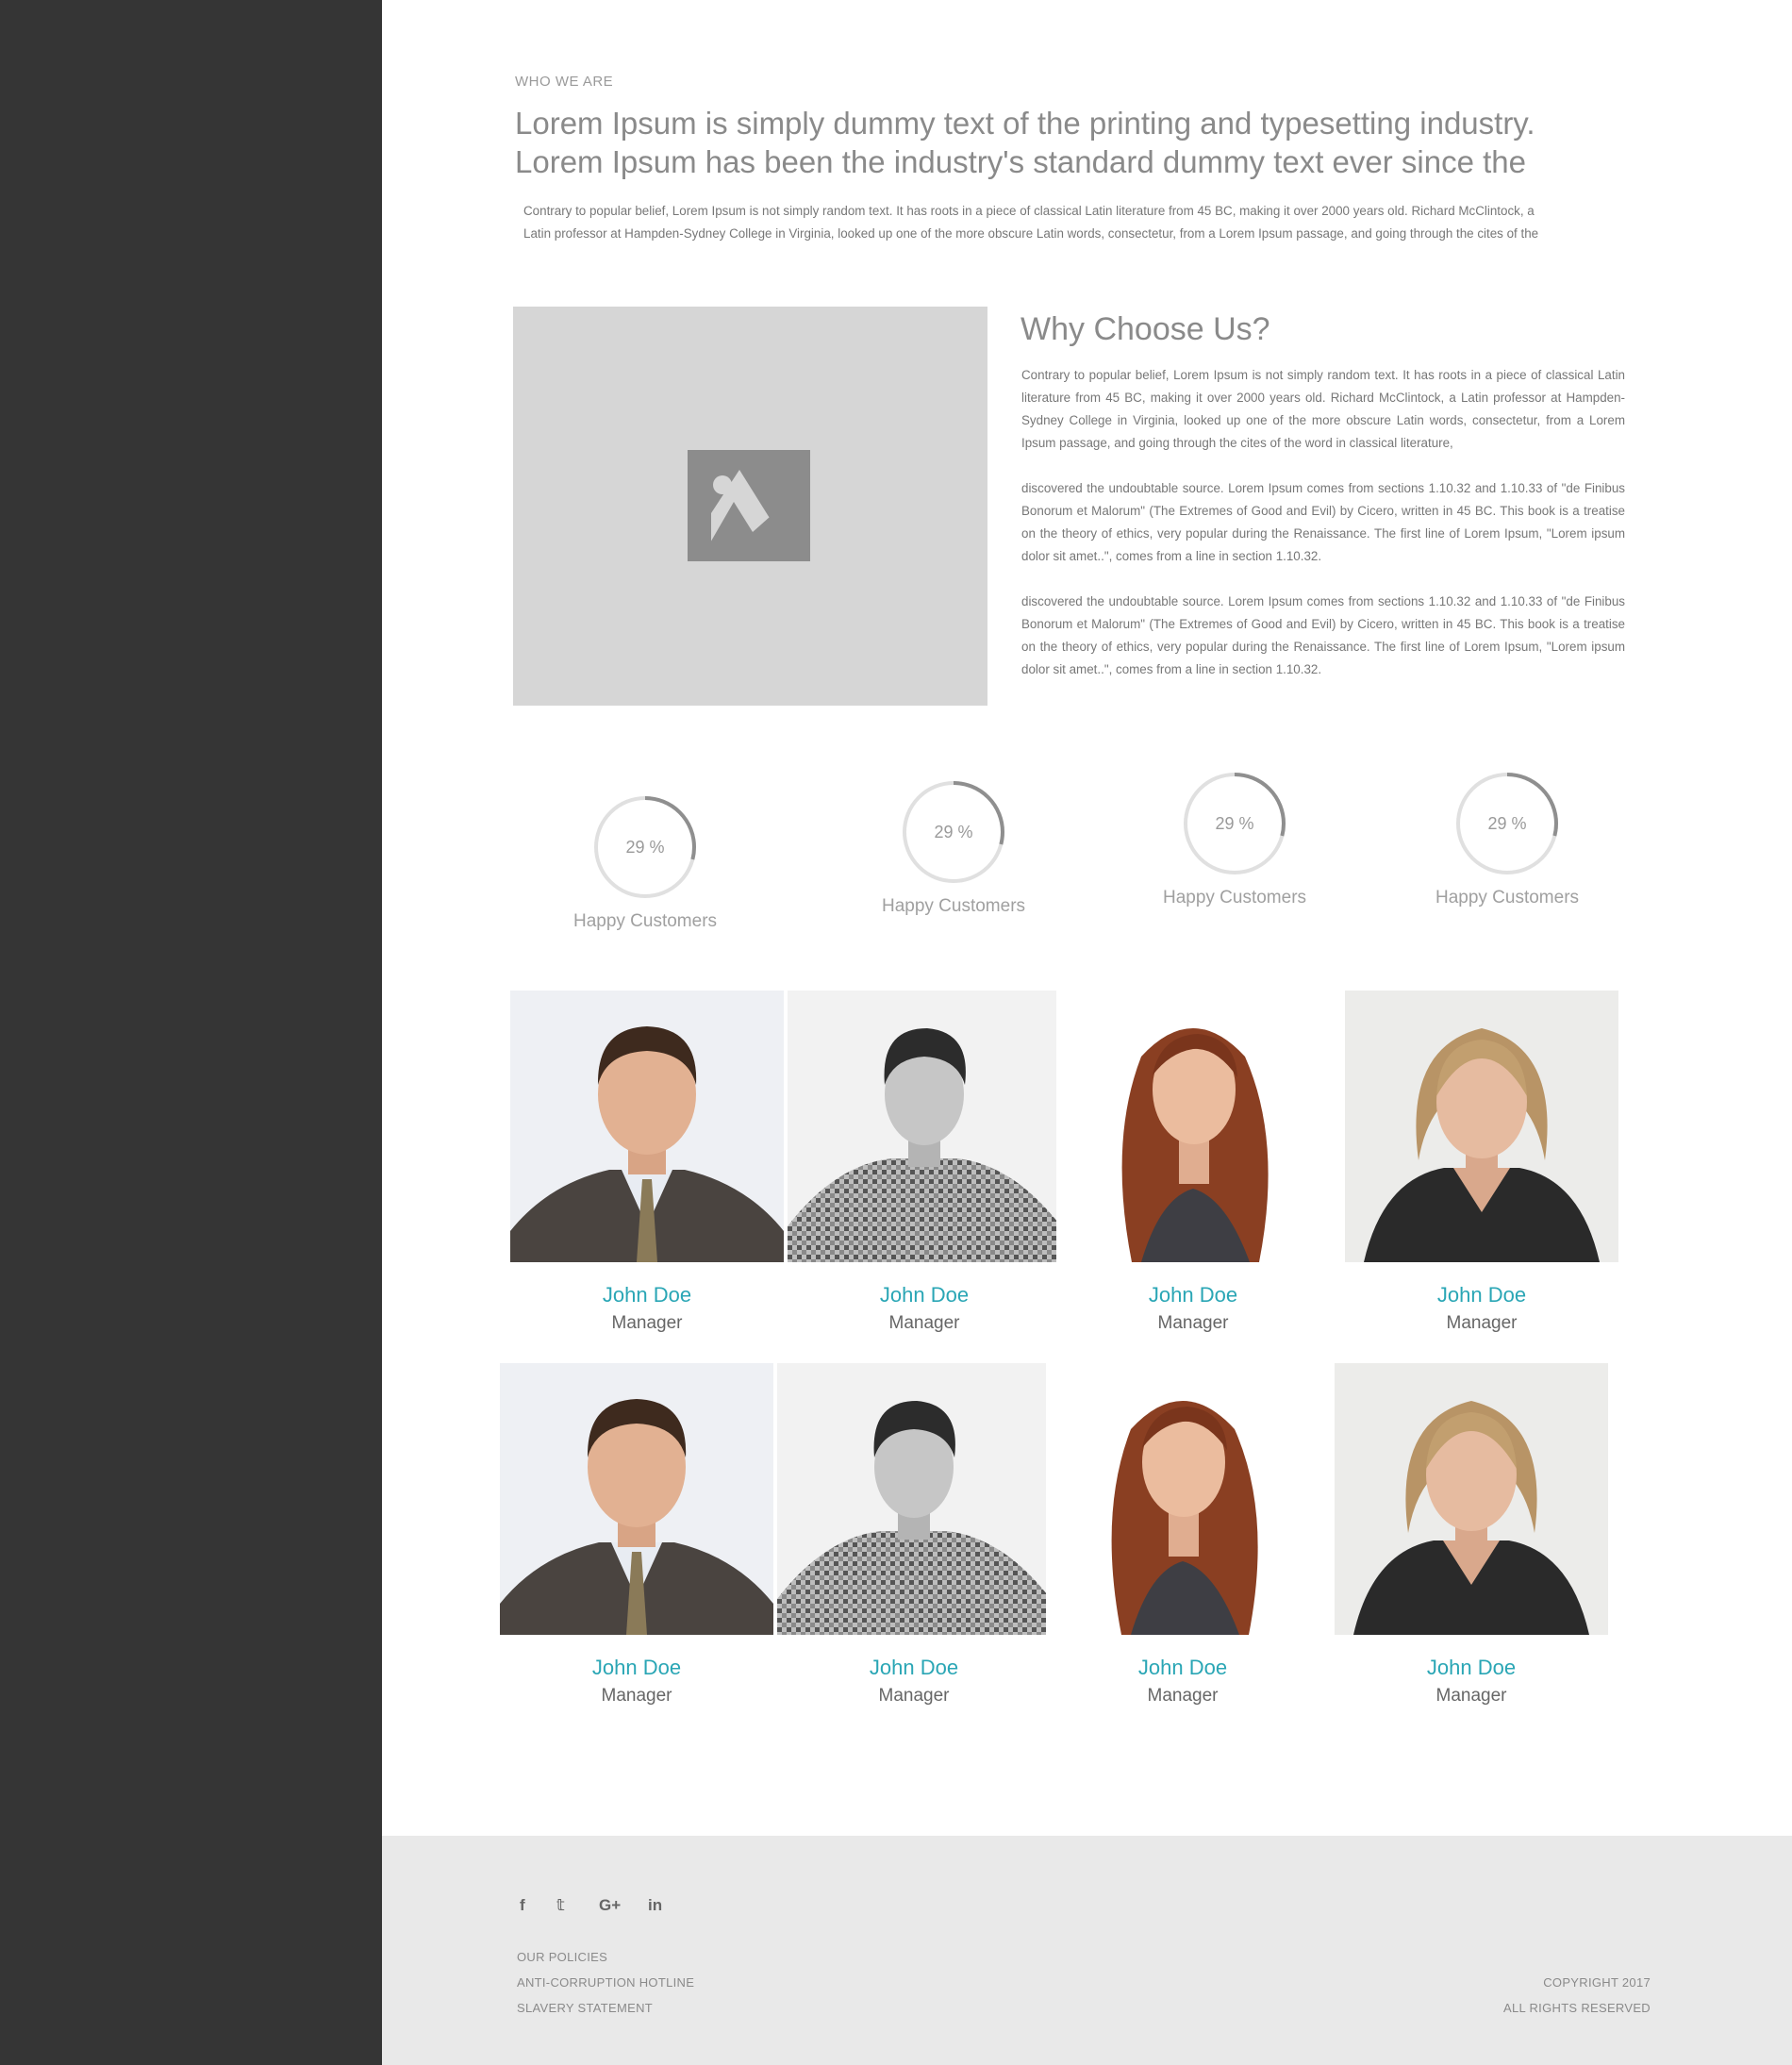 The height and width of the screenshot is (2065, 1792). I want to click on twitter-icon: 𝕥, so click(560, 1905).